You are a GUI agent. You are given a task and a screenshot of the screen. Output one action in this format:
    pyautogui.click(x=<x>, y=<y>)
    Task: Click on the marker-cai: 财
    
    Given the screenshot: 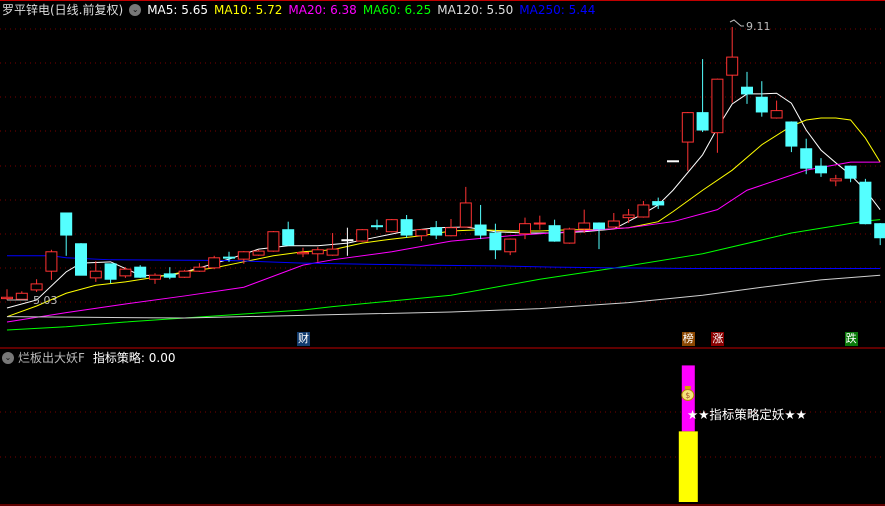 What is the action you would take?
    pyautogui.click(x=303, y=339)
    